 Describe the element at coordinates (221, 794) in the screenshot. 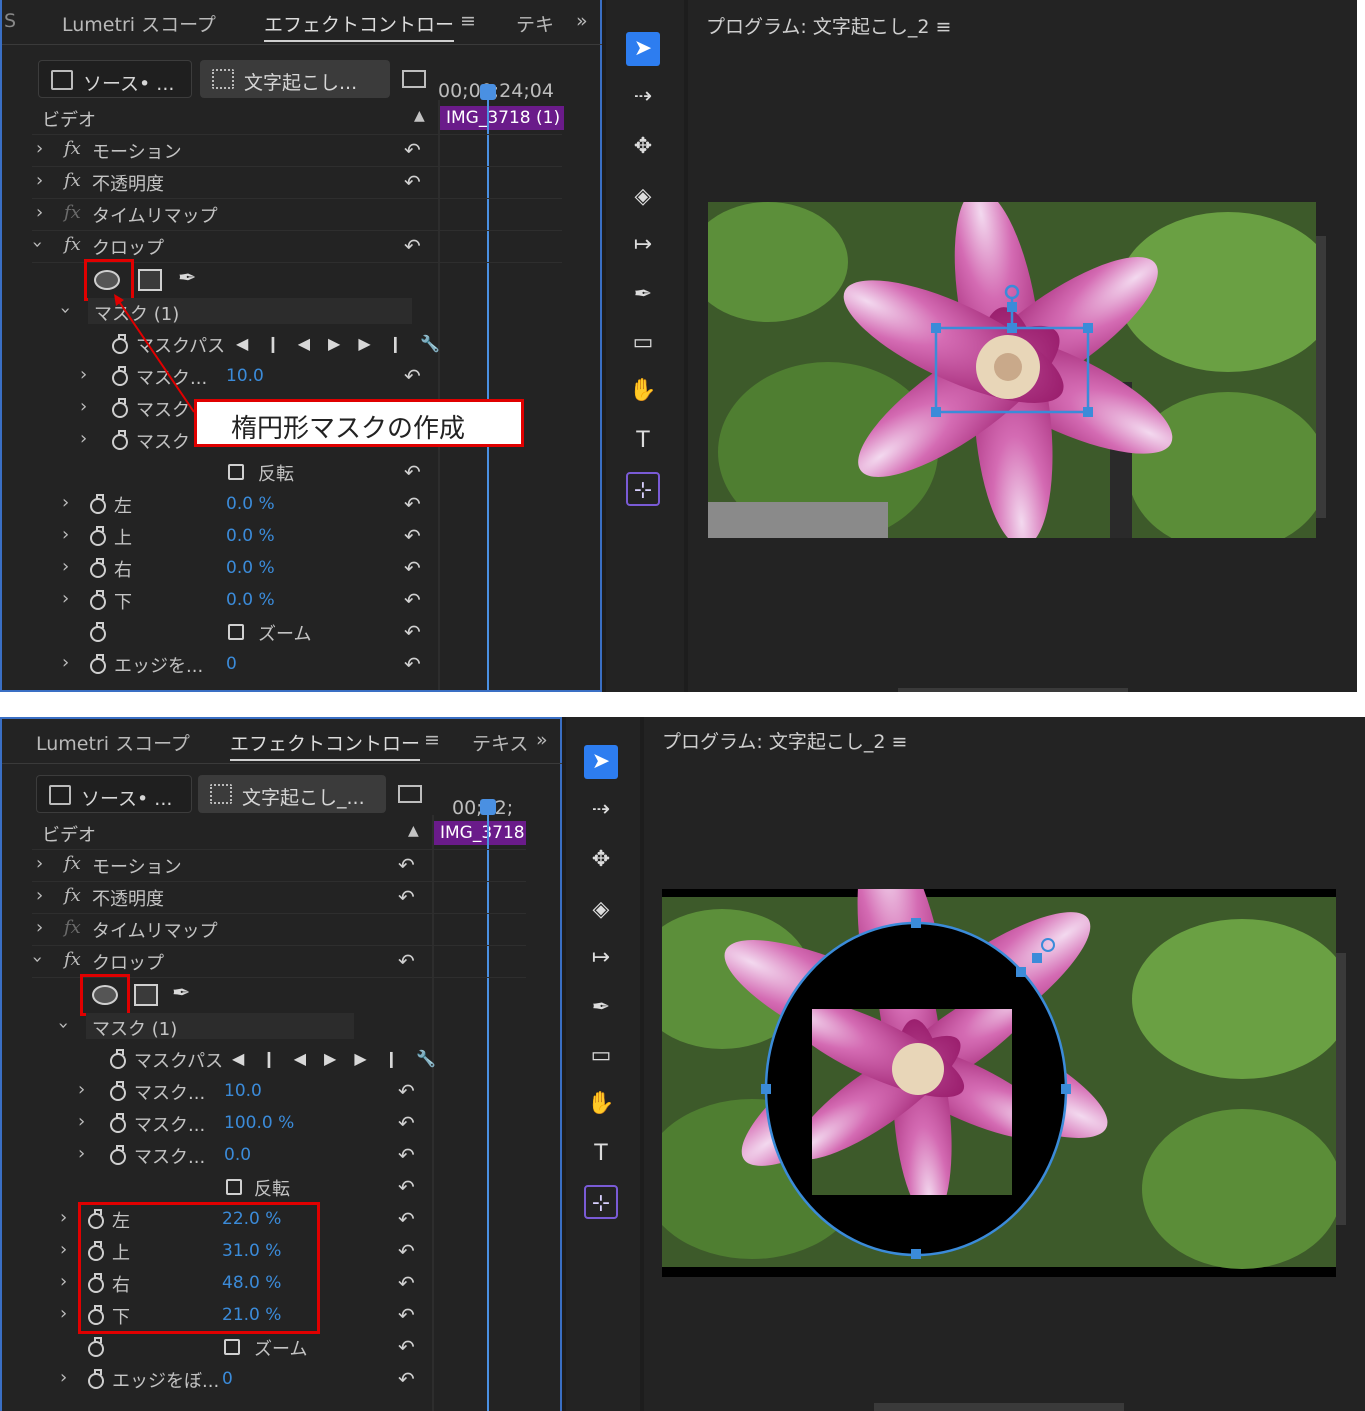

I see `sequence-icon` at that location.